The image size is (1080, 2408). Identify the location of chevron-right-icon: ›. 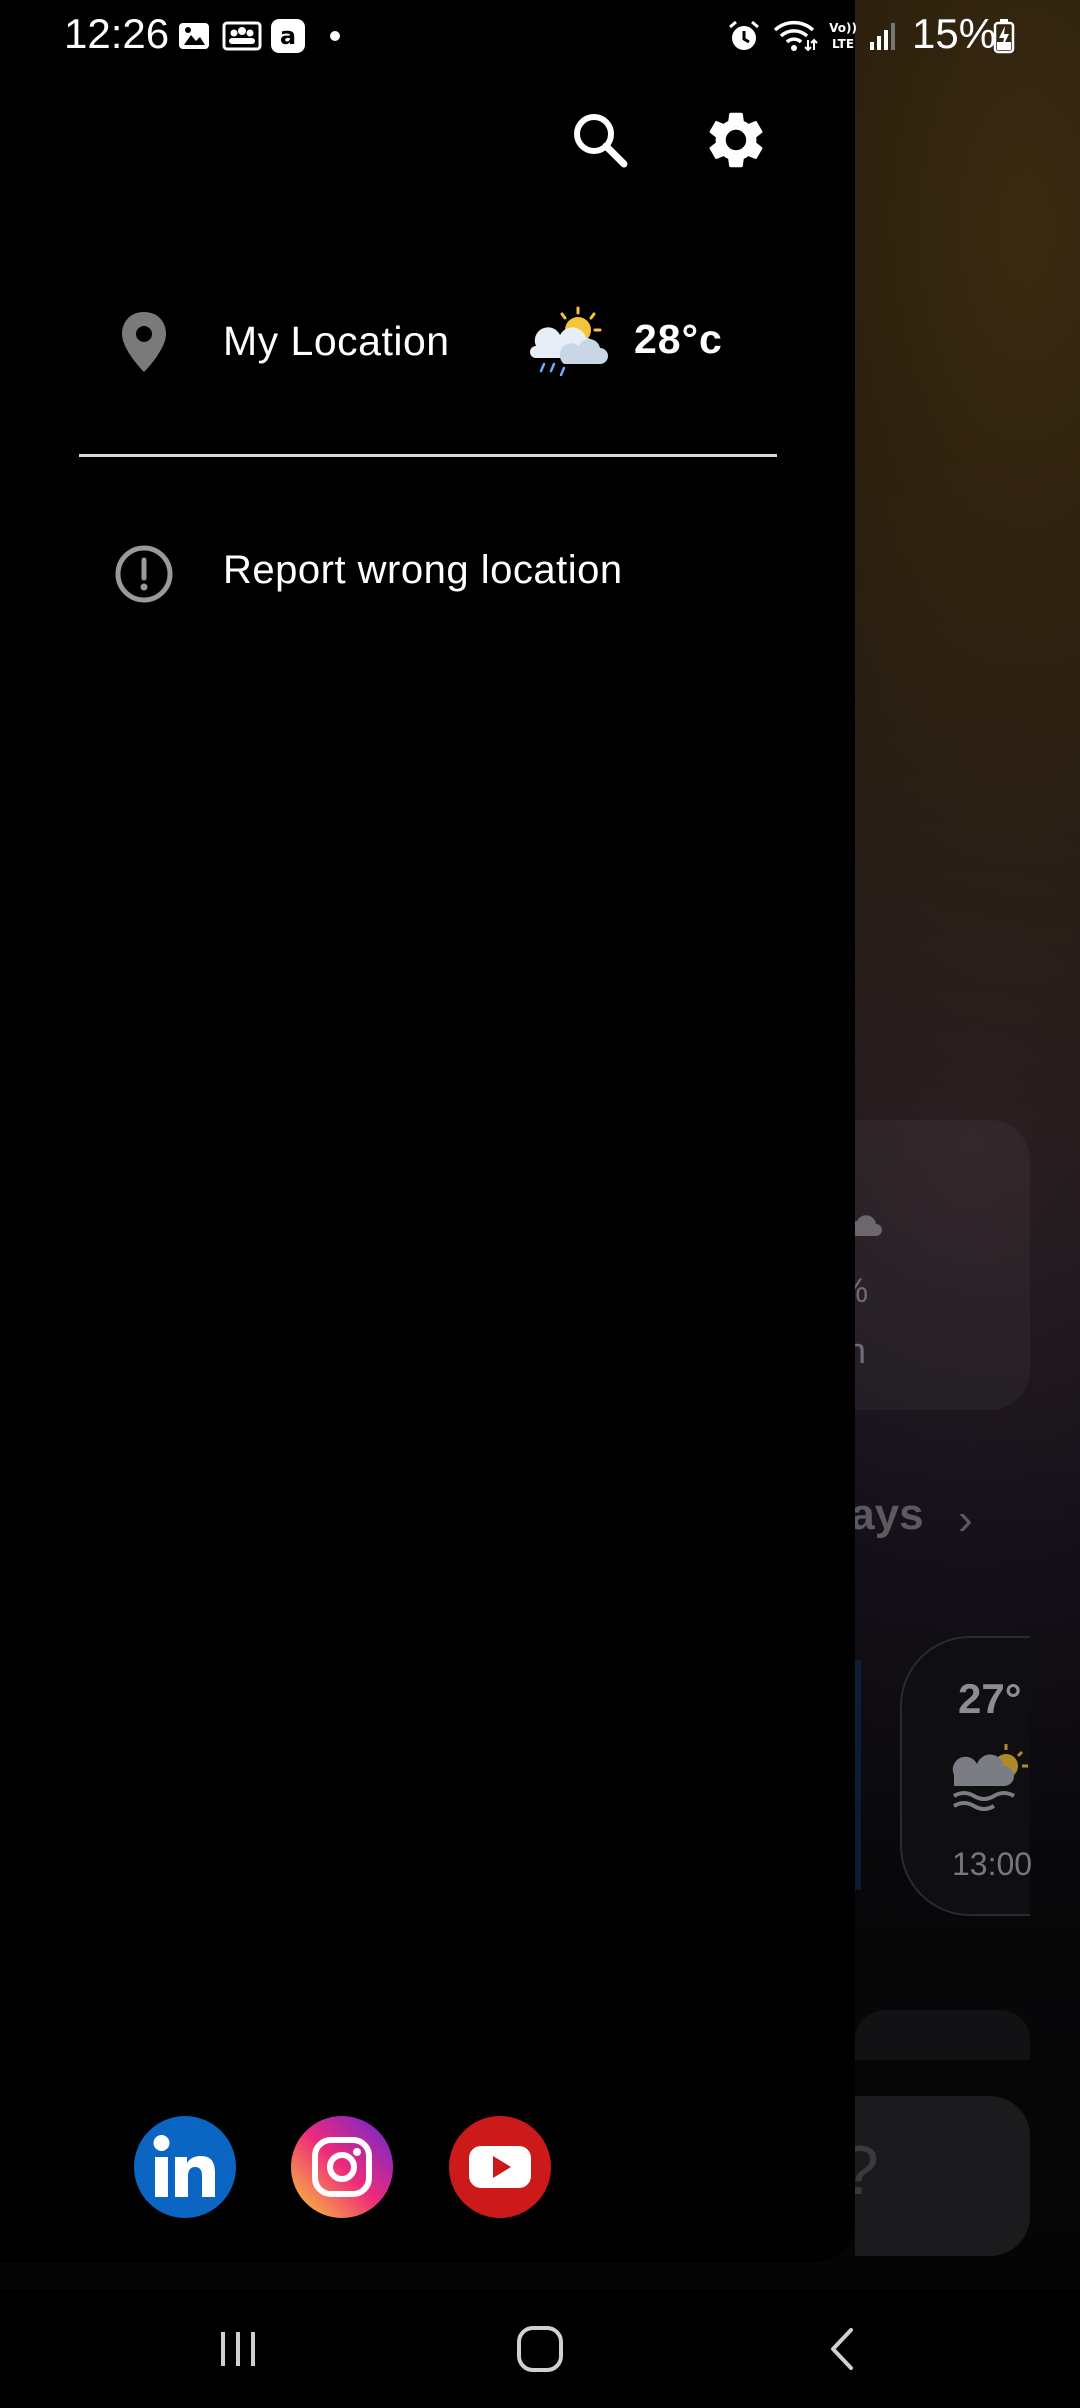
(965, 1519).